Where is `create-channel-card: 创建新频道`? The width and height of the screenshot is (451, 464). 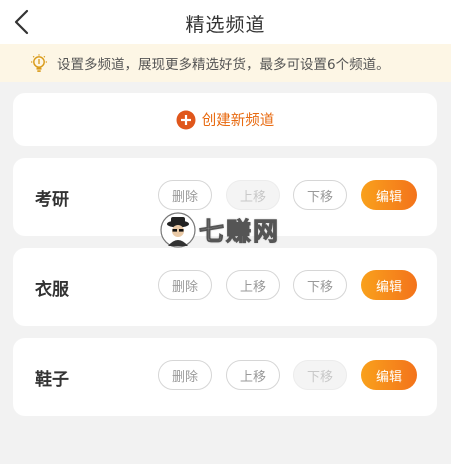
create-channel-card: 创建新频道 is located at coordinates (225, 119).